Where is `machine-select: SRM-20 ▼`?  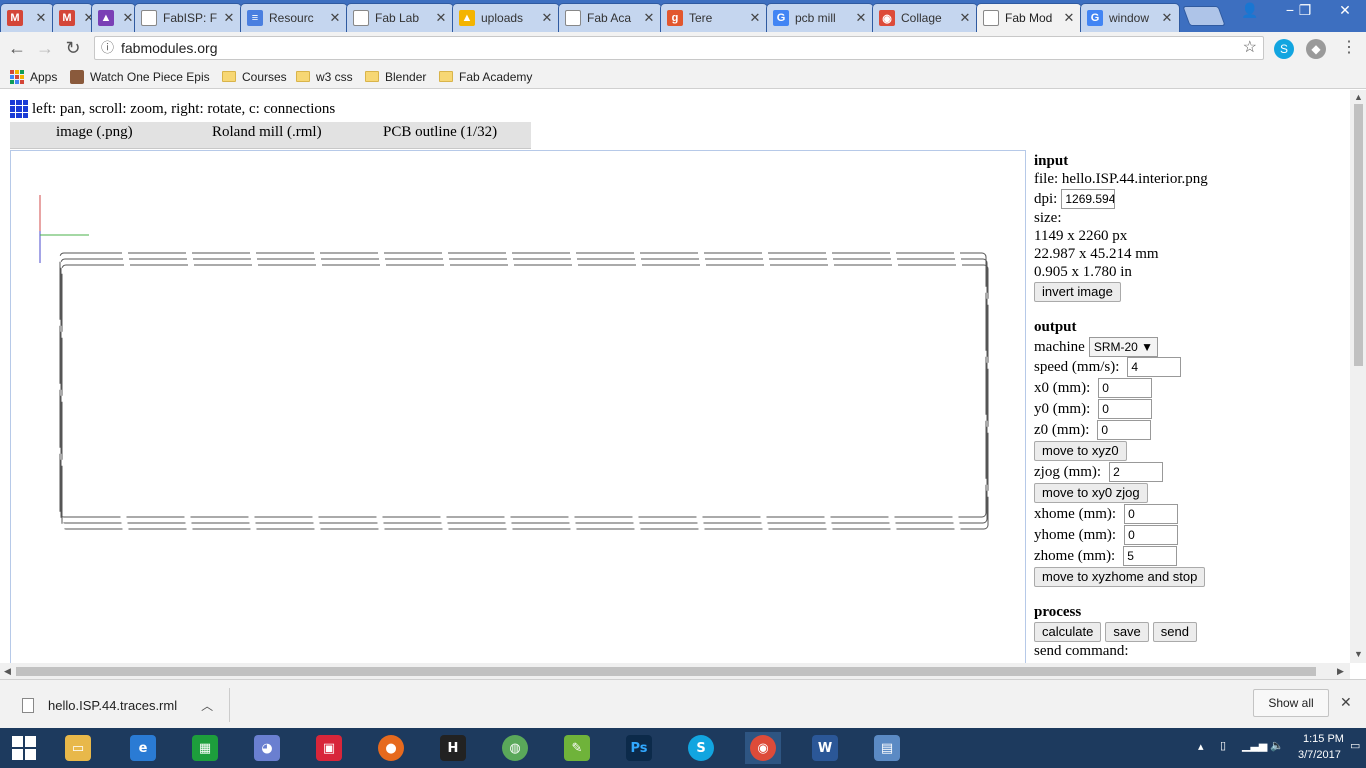
machine-select: SRM-20 ▼ is located at coordinates (1123, 346).